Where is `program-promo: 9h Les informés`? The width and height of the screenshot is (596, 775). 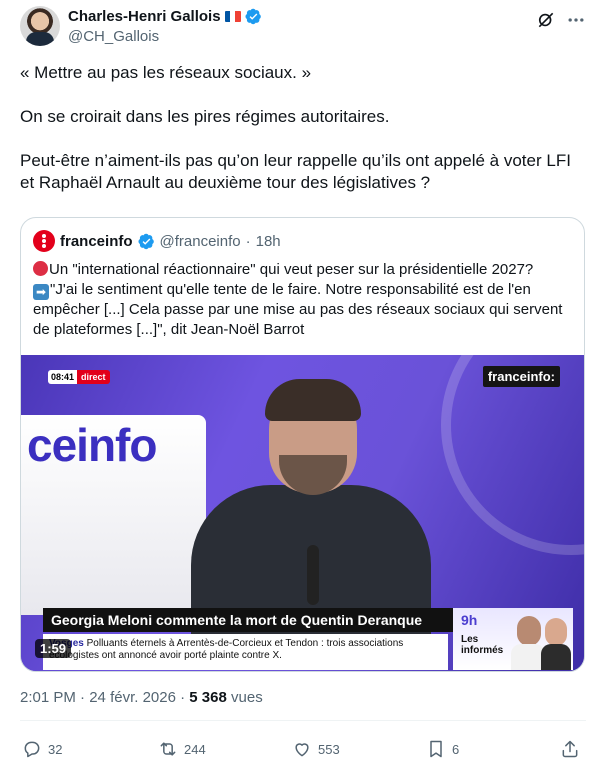 program-promo: 9h Les informés is located at coordinates (513, 639).